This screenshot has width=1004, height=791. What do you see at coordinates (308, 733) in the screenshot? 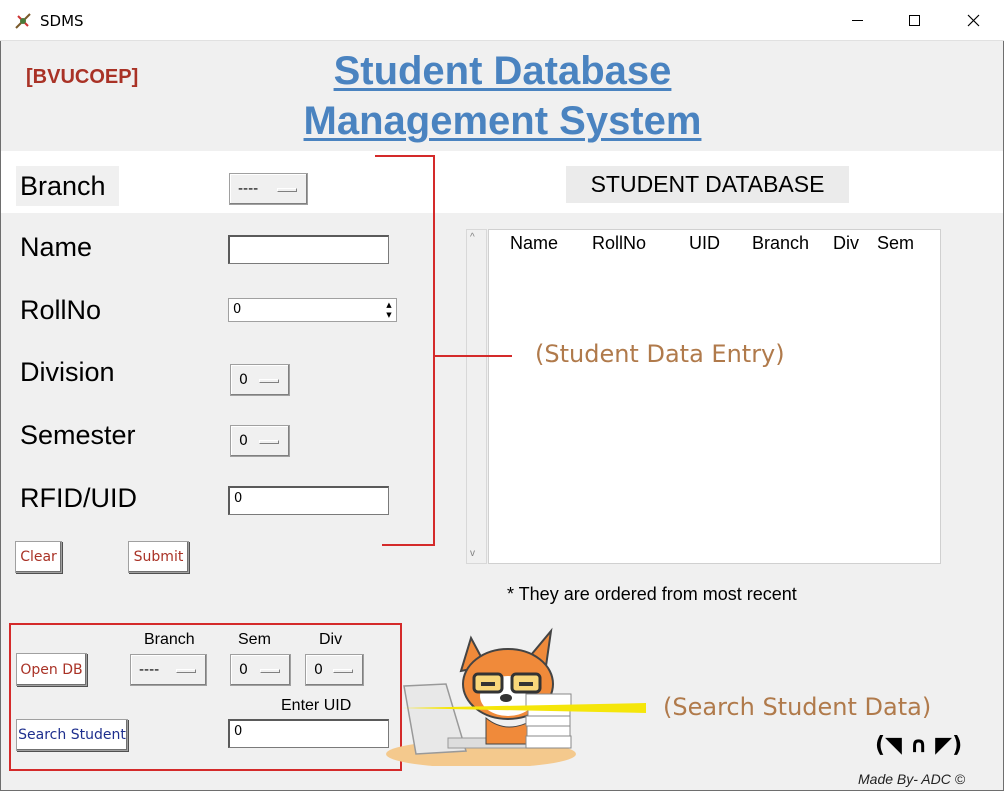
I see `search-uid-input: 0` at bounding box center [308, 733].